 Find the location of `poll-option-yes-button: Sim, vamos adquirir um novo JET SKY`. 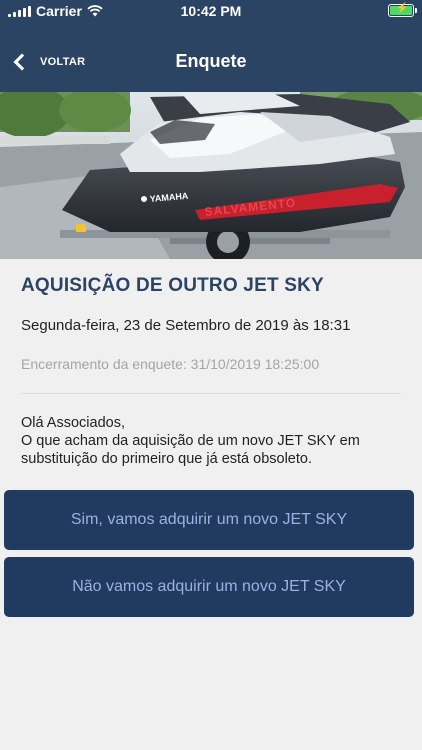

poll-option-yes-button: Sim, vamos adquirir um novo JET SKY is located at coordinates (209, 520).